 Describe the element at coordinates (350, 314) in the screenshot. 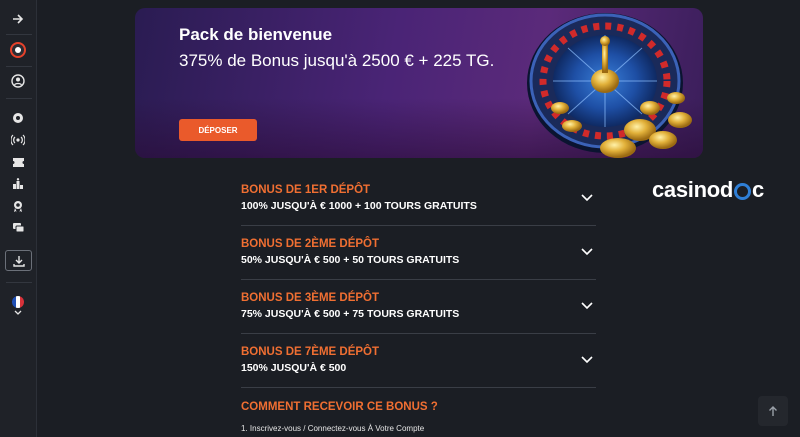

I see `bonus-description: 75% JUSQU'À € 500 + 75 TOURS GRATUITS` at that location.